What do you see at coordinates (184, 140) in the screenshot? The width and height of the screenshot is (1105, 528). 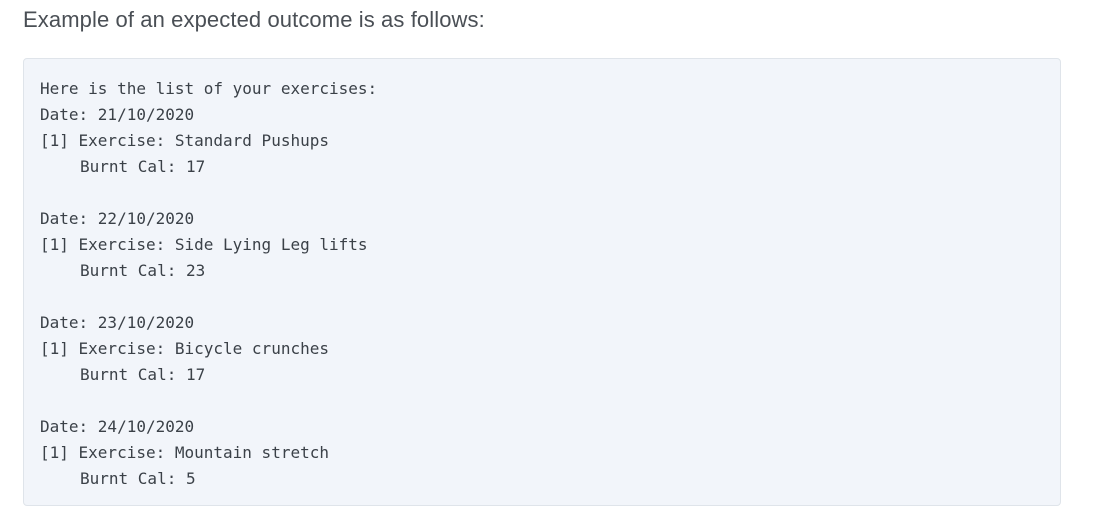 I see `entry-exercise-line: [1] Exercise: Standard Pushups` at bounding box center [184, 140].